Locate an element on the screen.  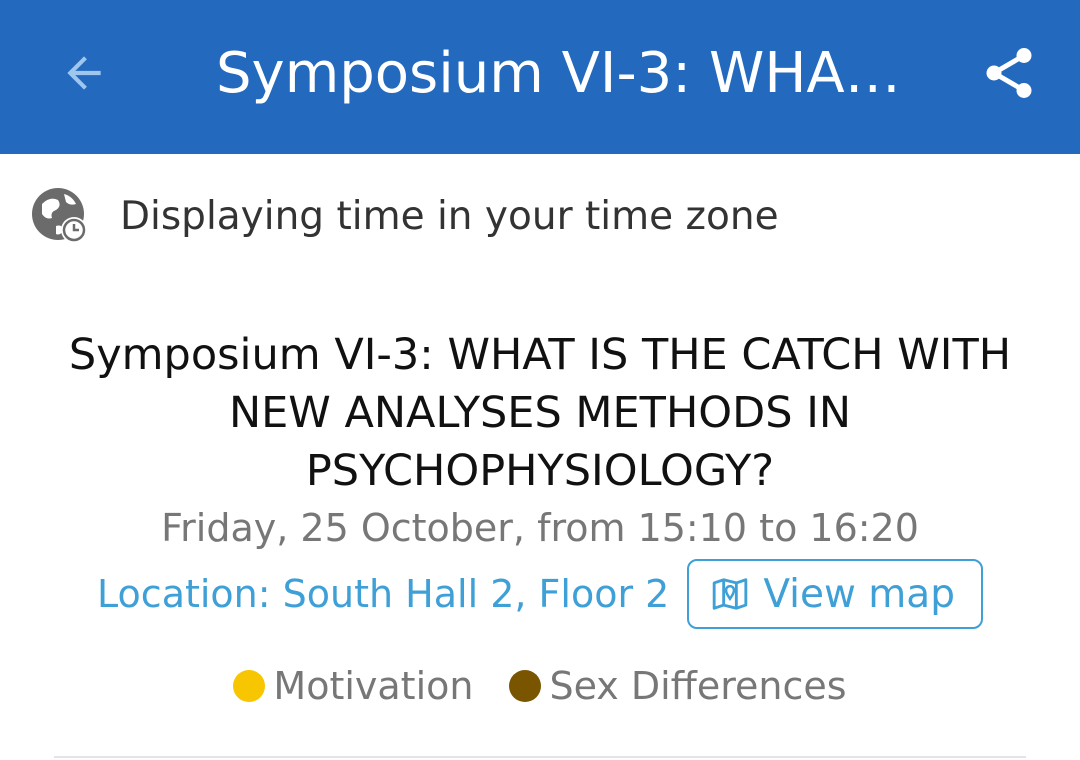
session-time: Friday, 25 October, from 15:10 to 16:20 is located at coordinates (540, 528).